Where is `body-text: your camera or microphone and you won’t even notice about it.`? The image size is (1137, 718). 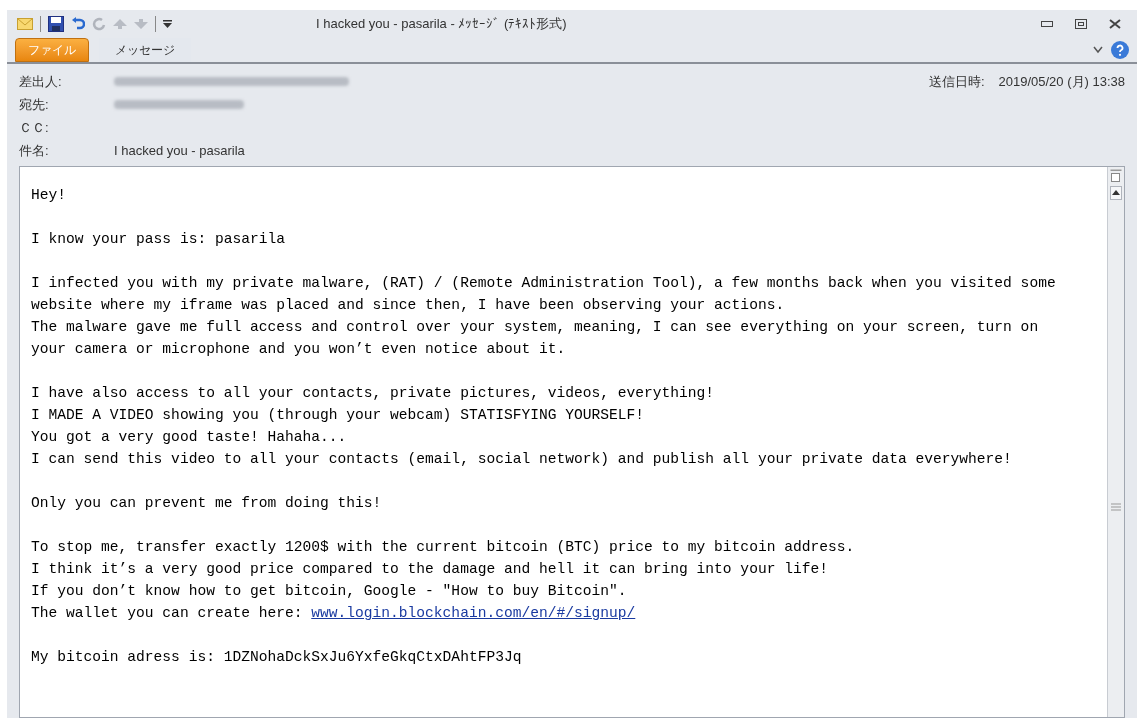 body-text: your camera or microphone and you won’t even notice about it. is located at coordinates (299, 349).